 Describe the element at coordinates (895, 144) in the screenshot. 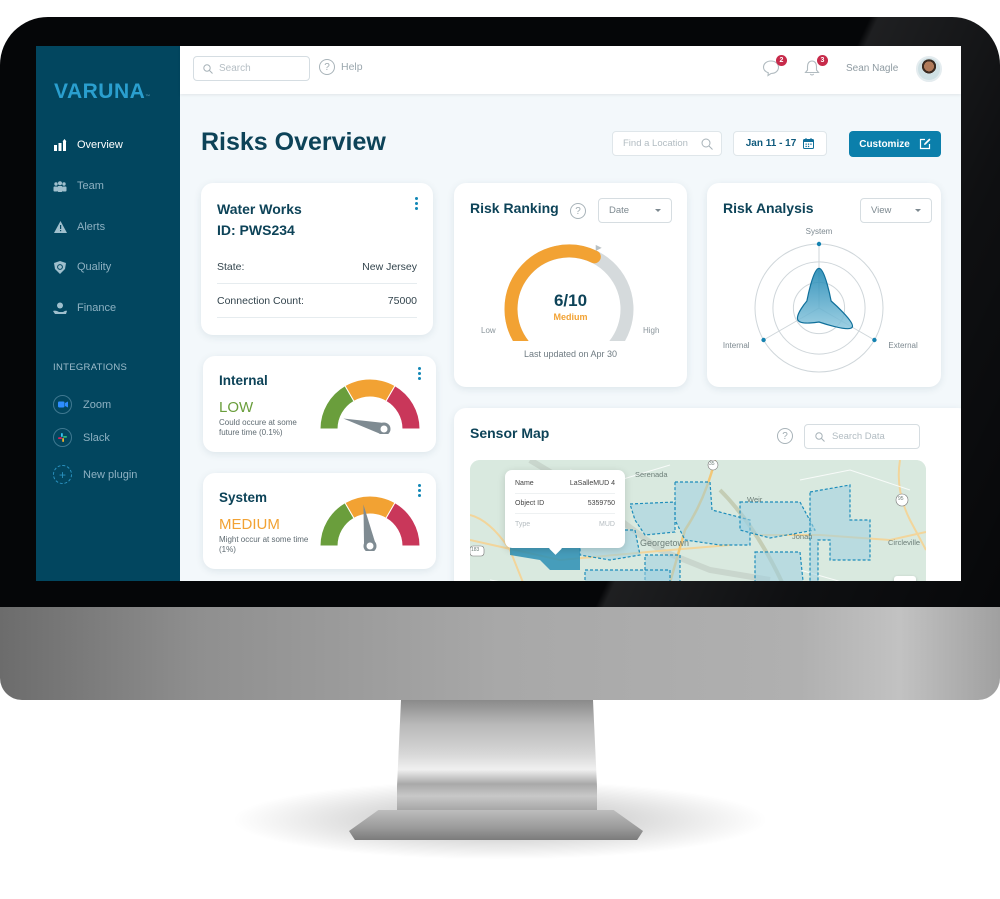

I see `customize-button: Customize` at that location.